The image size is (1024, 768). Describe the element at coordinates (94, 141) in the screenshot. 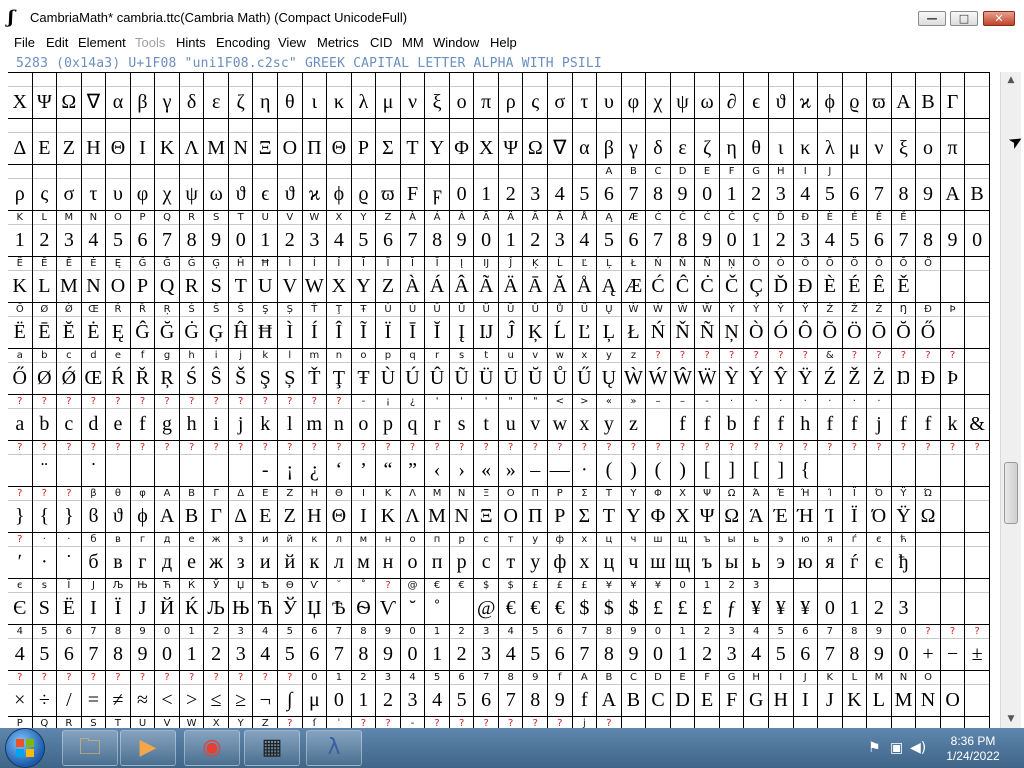

I see `glyph-cell: Η` at that location.